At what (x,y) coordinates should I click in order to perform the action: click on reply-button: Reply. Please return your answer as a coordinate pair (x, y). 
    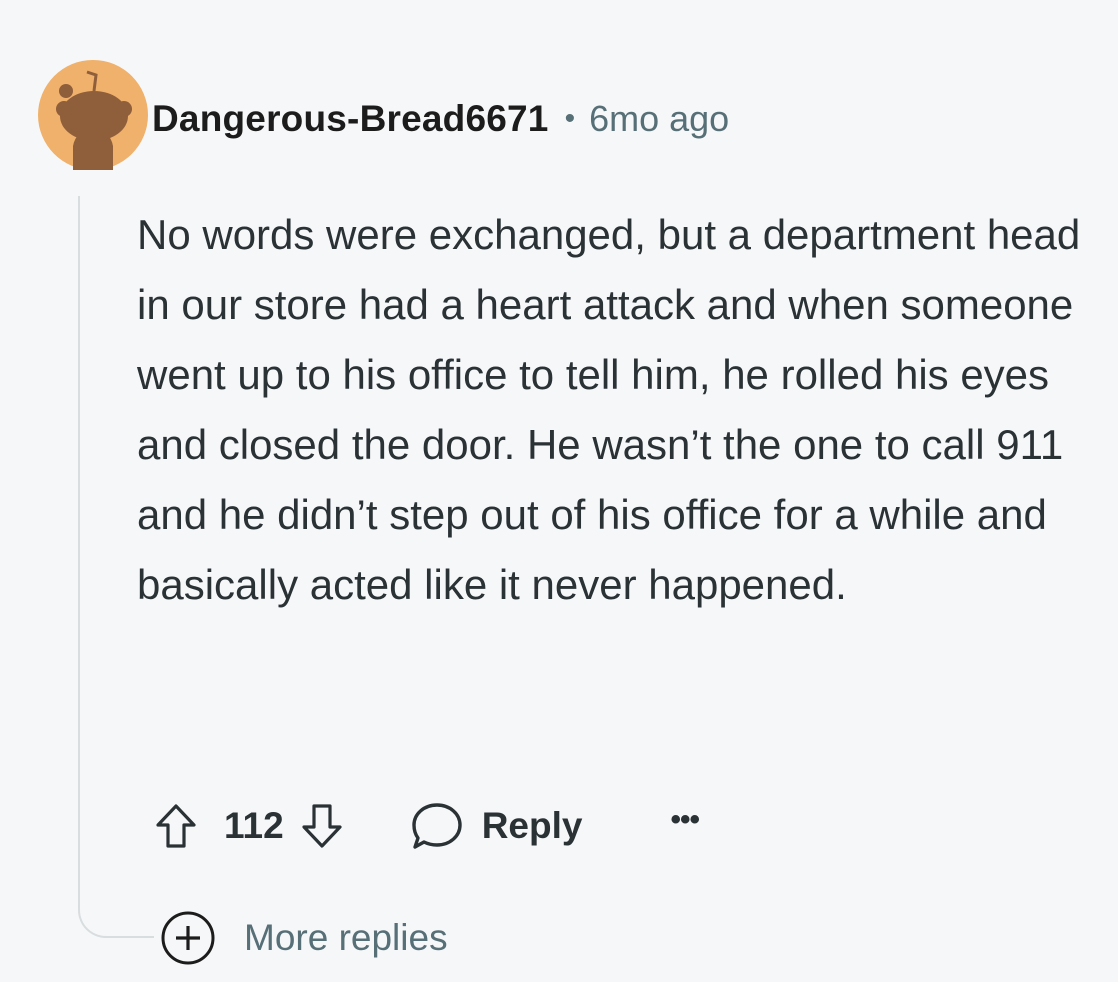
    Looking at the image, I should click on (496, 826).